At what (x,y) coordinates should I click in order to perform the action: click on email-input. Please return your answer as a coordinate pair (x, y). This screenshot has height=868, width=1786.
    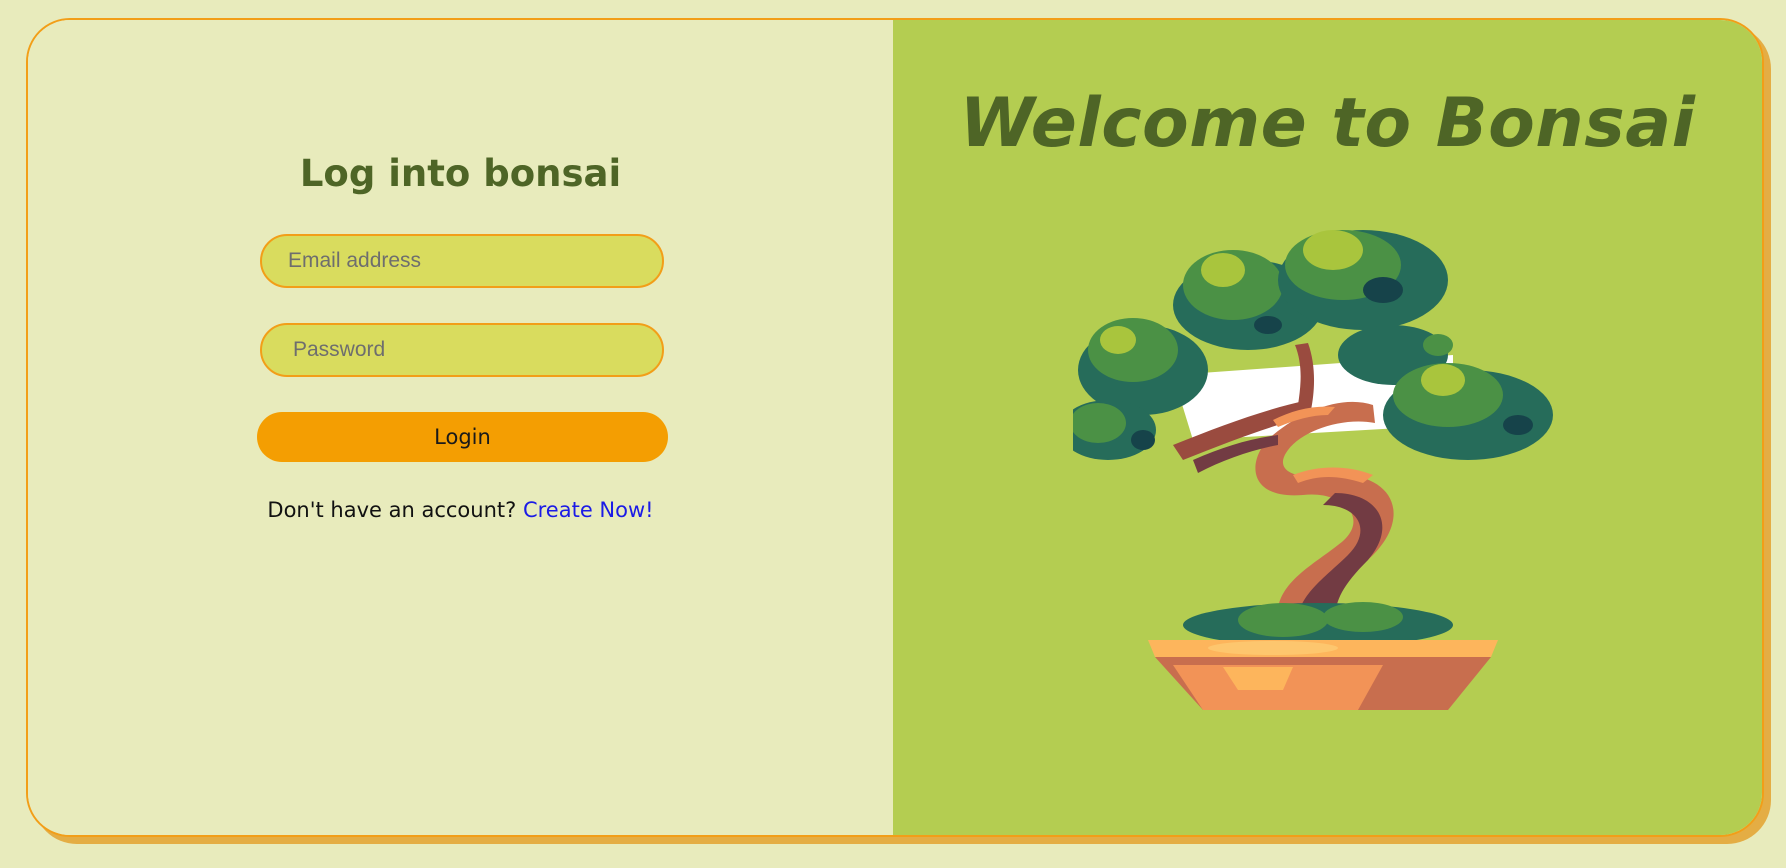
    Looking at the image, I should click on (462, 261).